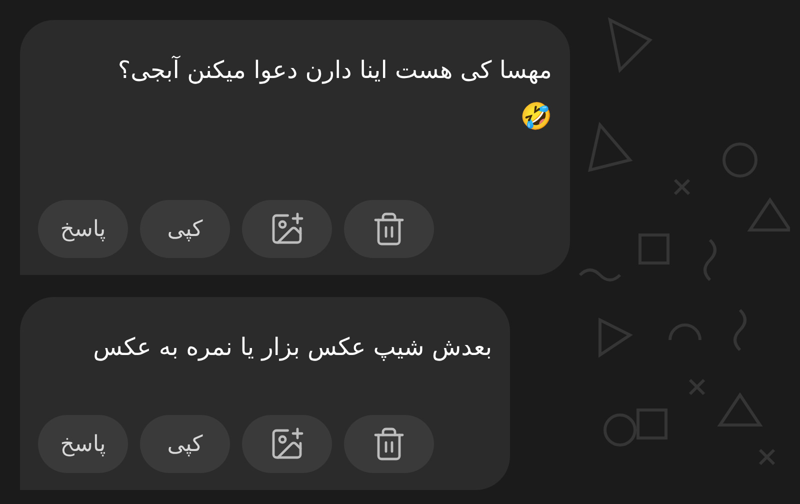 This screenshot has height=504, width=800. What do you see at coordinates (292, 347) in the screenshot?
I see `message-text: بعدش شیپ عکس بزار یا نمره به عکس` at bounding box center [292, 347].